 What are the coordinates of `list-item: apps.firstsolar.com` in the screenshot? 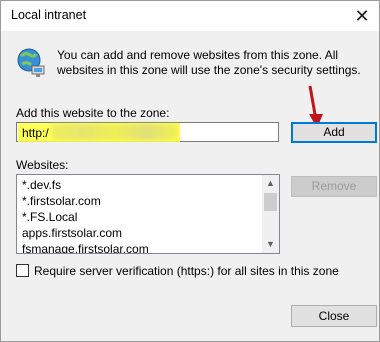 It's located at (72, 233).